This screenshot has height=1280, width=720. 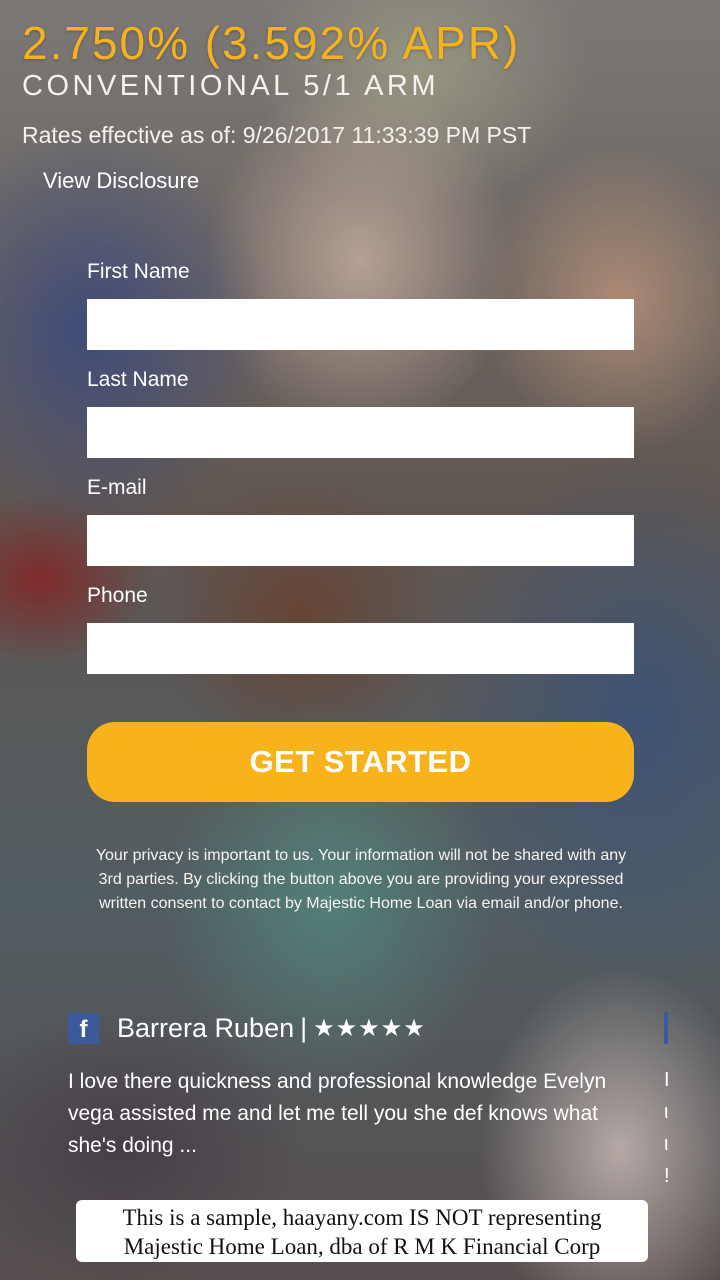 What do you see at coordinates (667, 1128) in the screenshot?
I see `next-review-card-text-edge: Iι ι!` at bounding box center [667, 1128].